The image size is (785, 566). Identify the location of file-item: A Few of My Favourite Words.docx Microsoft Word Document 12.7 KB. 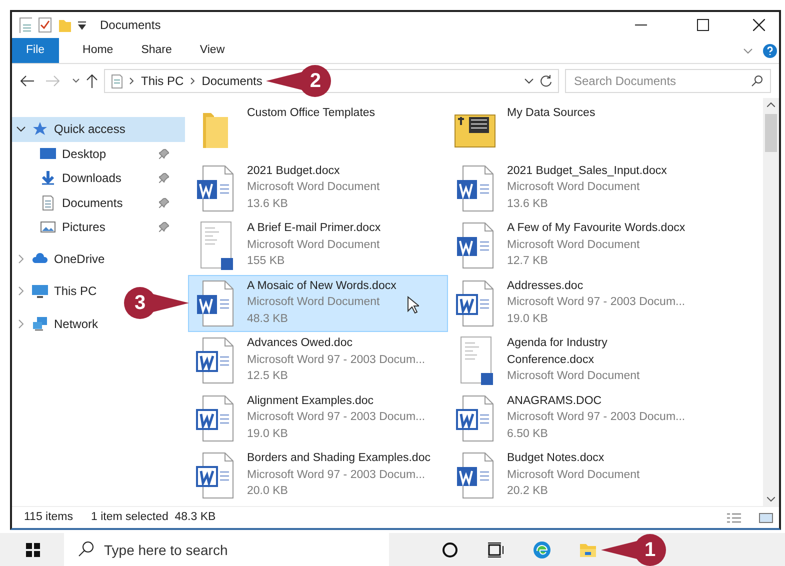
(578, 245).